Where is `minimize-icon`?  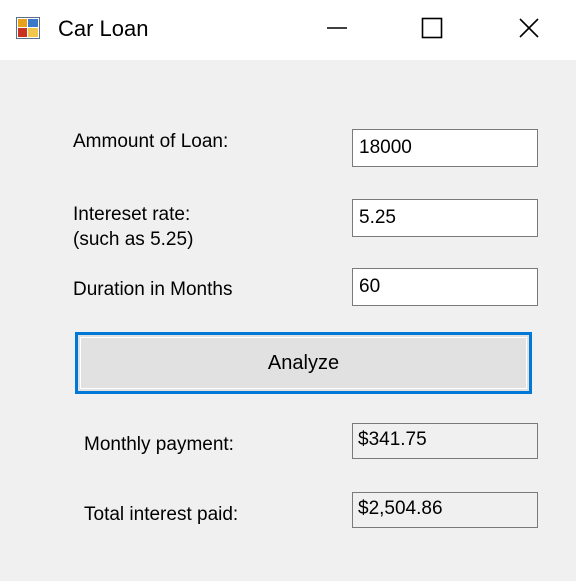 minimize-icon is located at coordinates (337, 30).